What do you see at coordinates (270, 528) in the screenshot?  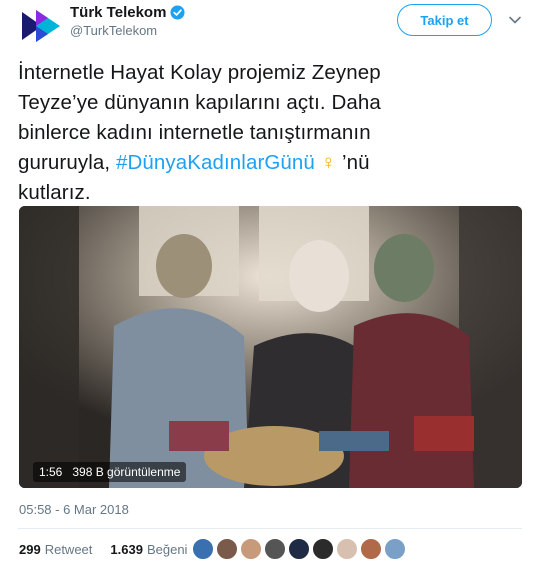 I see `stats-divider` at bounding box center [270, 528].